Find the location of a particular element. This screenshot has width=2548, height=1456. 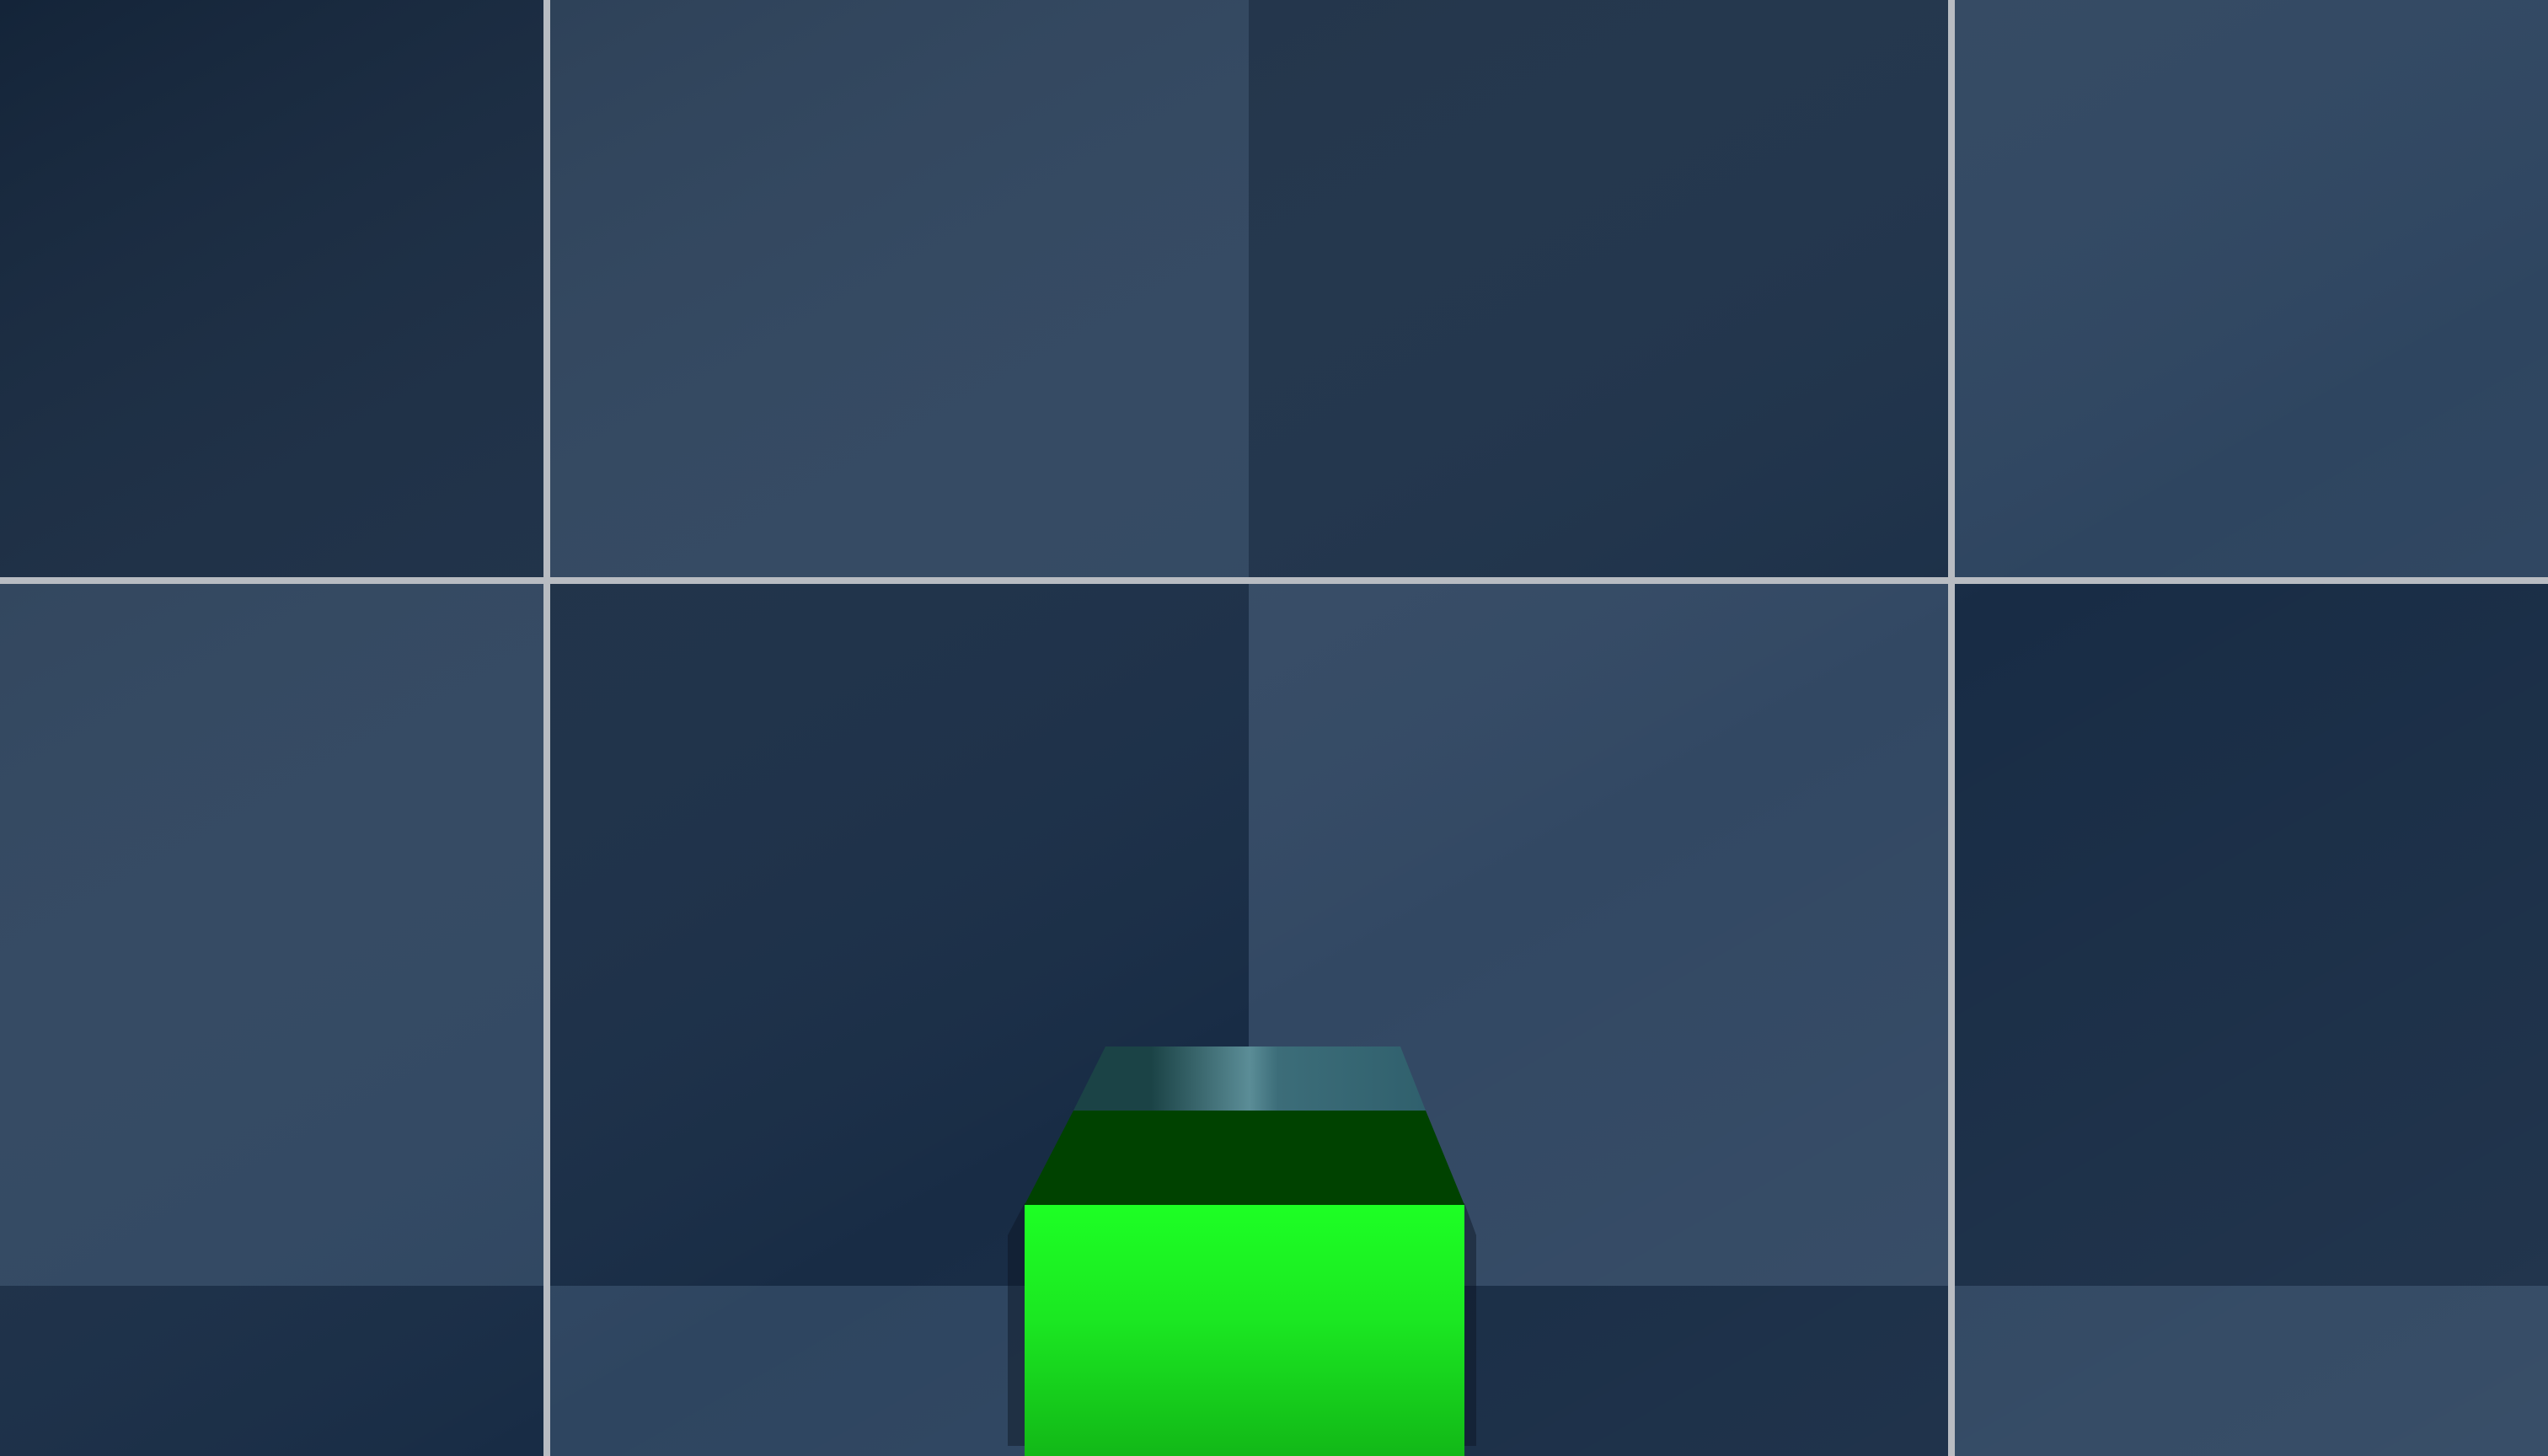

cube-top-face is located at coordinates (1249, 1078).